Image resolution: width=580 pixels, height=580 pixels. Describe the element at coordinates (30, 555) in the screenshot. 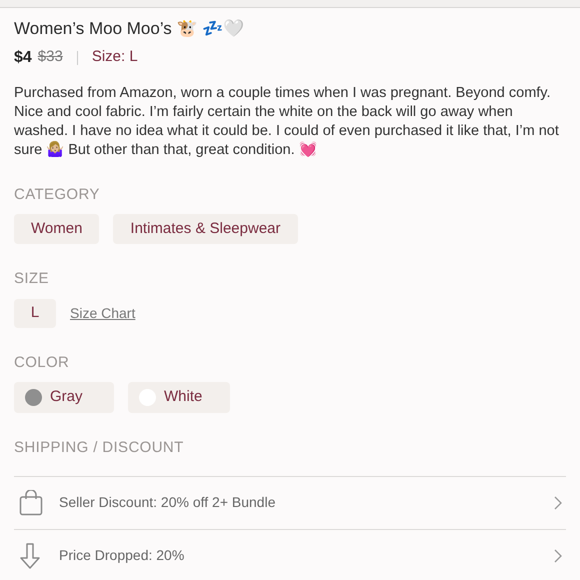

I see `down-arrow-icon` at that location.